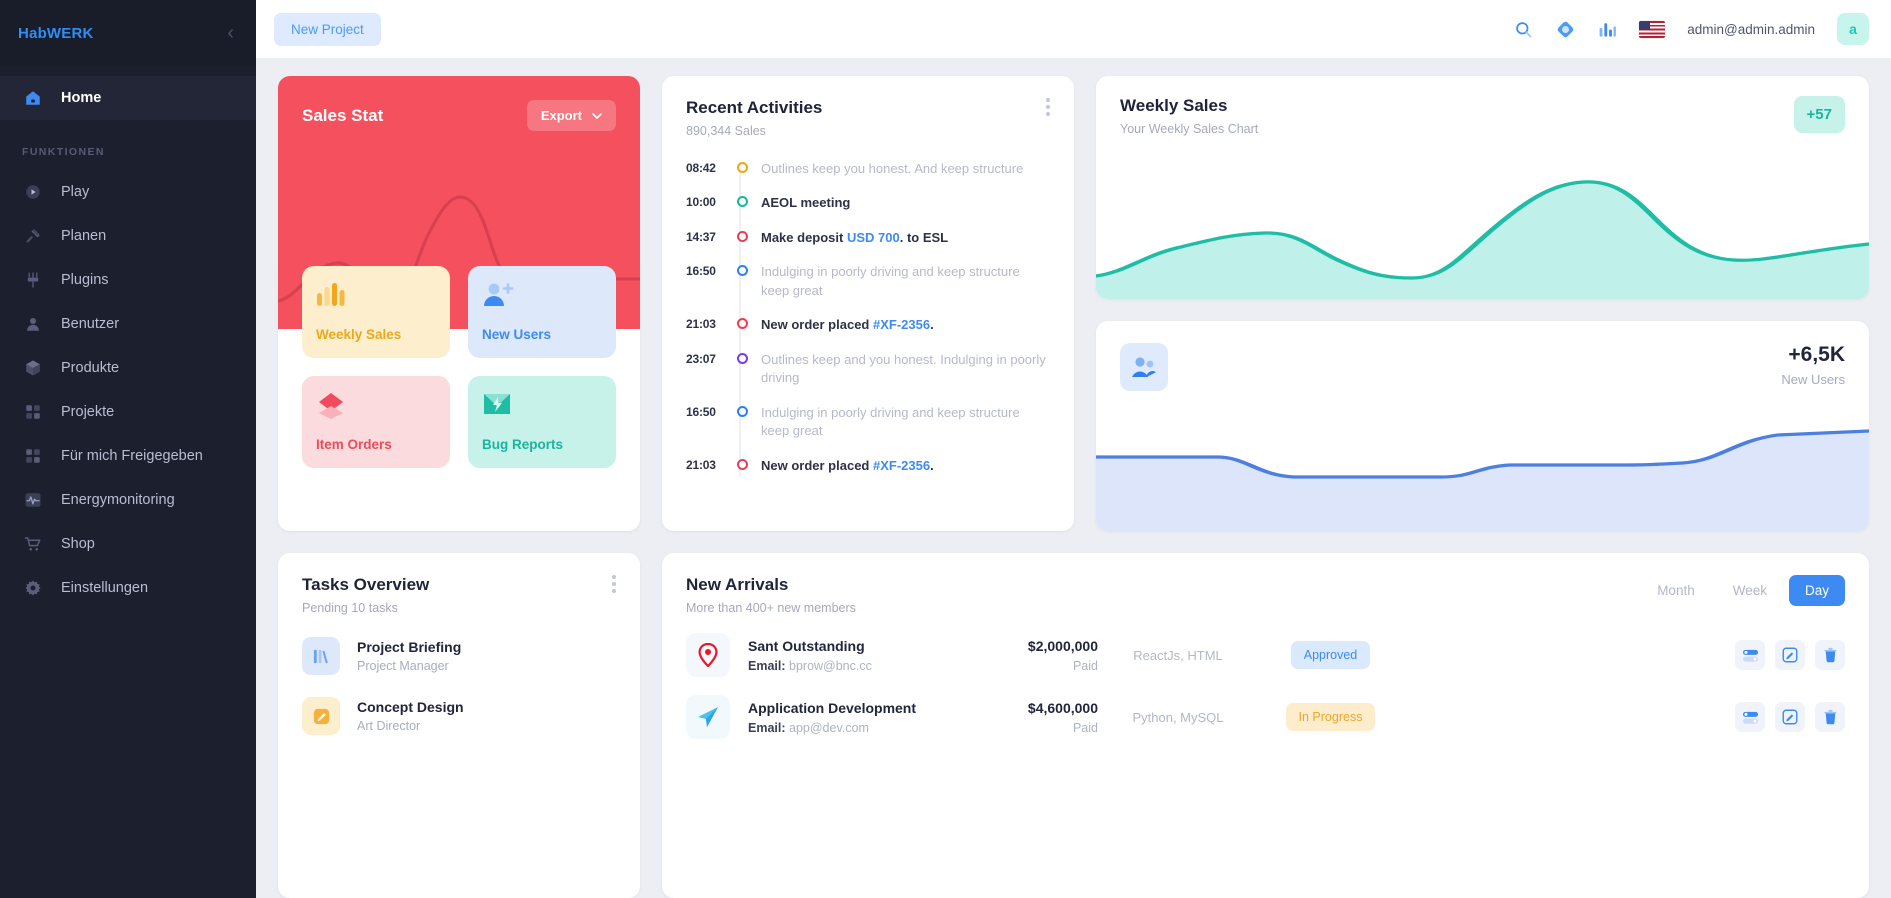 The image size is (1891, 898). I want to click on diamond-icon, so click(1565, 29).